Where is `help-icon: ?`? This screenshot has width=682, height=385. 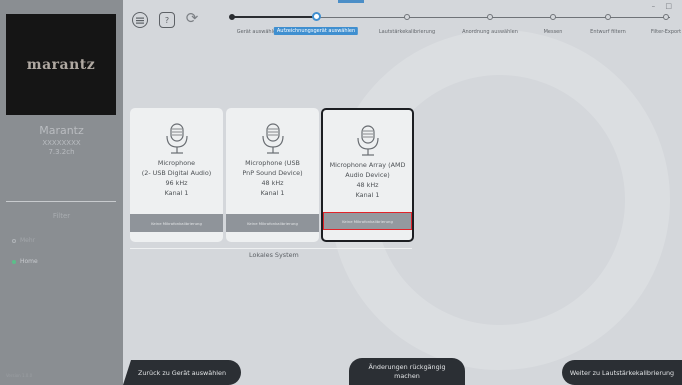
help-icon: ? is located at coordinates (167, 20).